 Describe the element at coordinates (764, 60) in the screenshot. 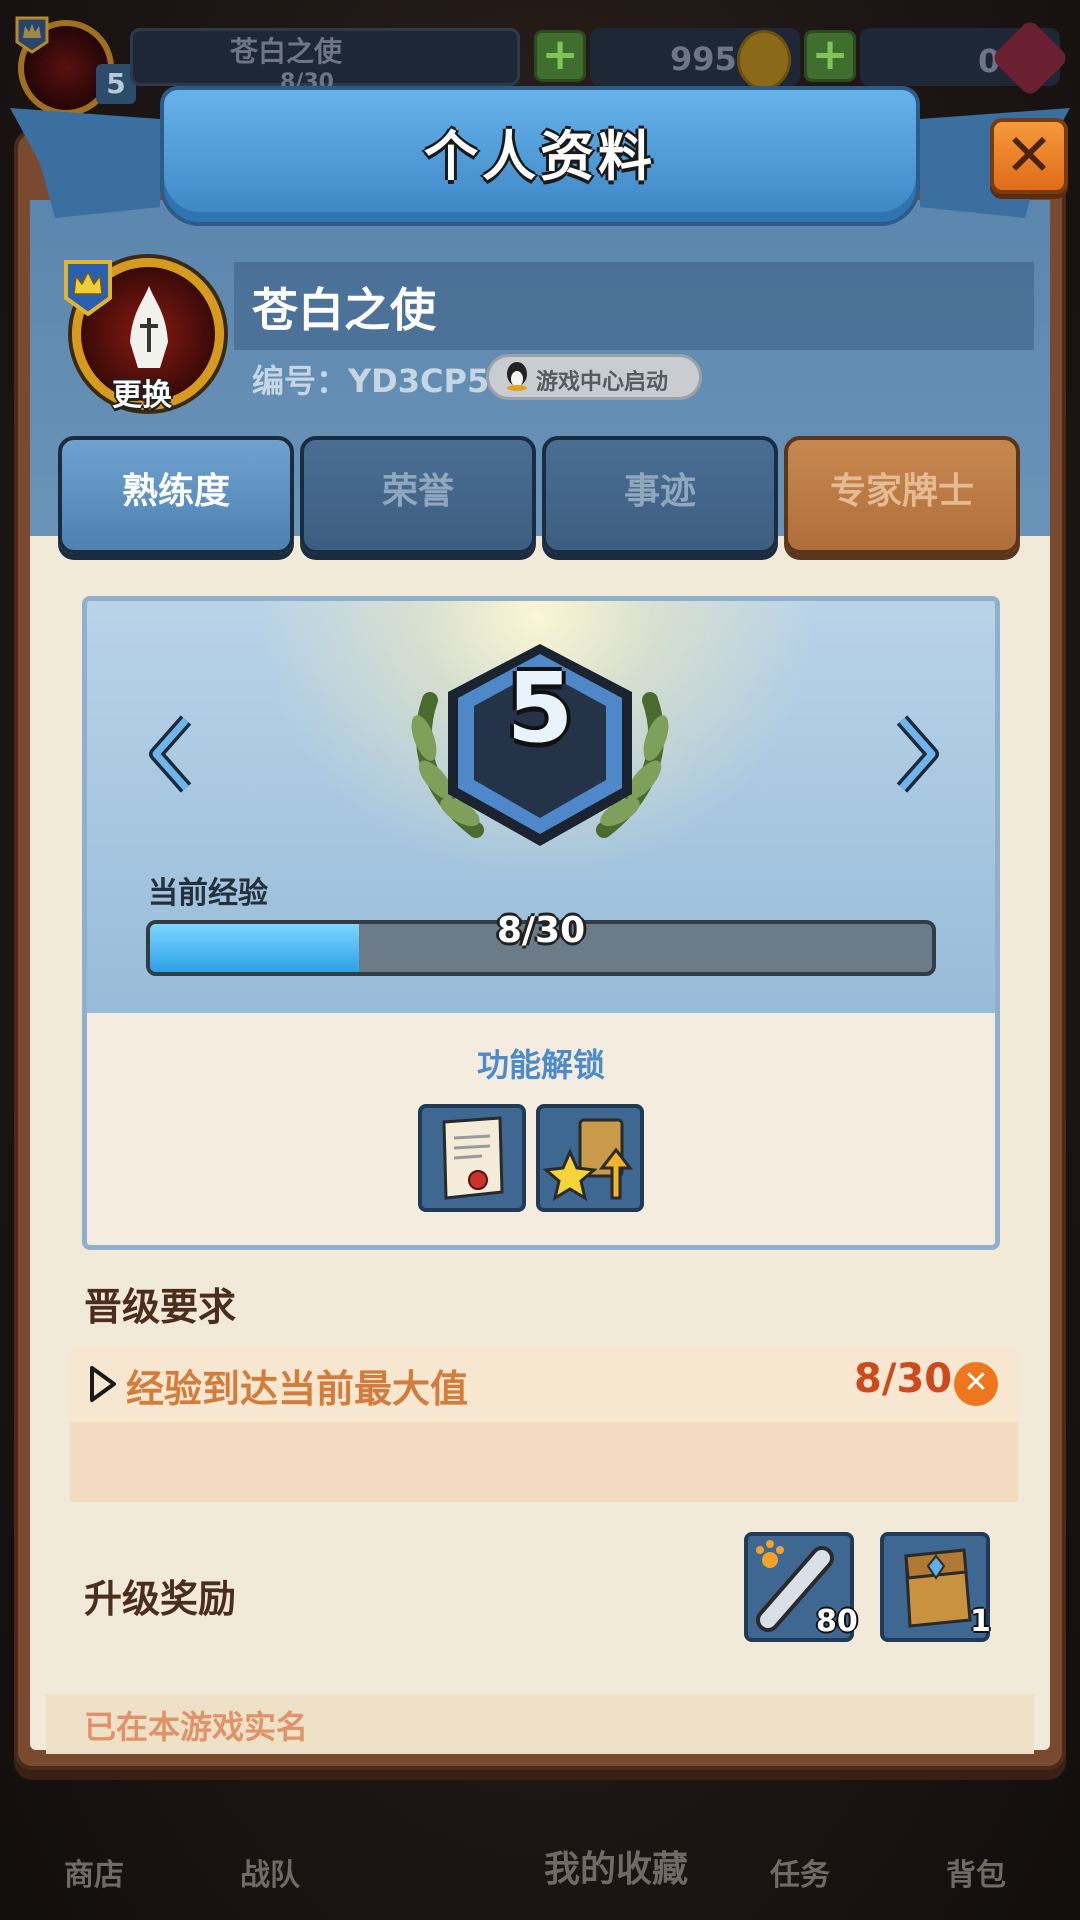

I see `coin-icon` at that location.